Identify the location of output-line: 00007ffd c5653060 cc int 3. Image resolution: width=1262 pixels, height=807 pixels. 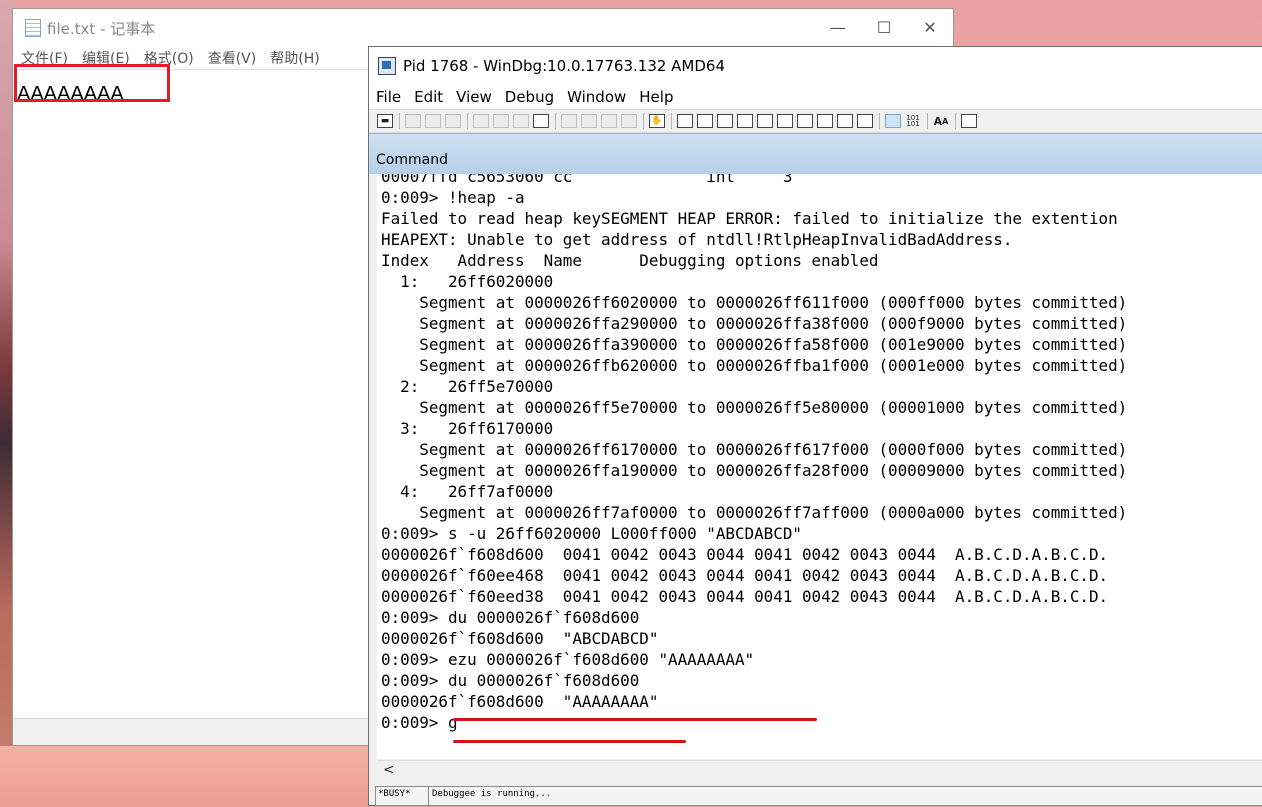
(587, 180).